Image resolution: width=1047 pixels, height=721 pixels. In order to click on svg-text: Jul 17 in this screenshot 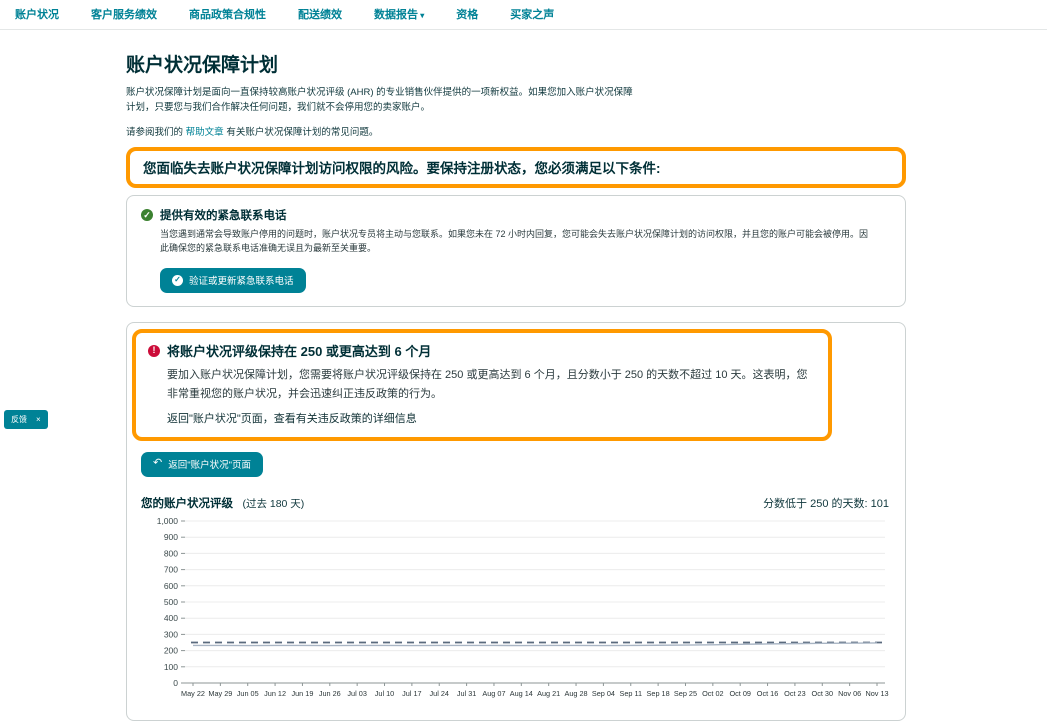, I will do `click(411, 693)`.